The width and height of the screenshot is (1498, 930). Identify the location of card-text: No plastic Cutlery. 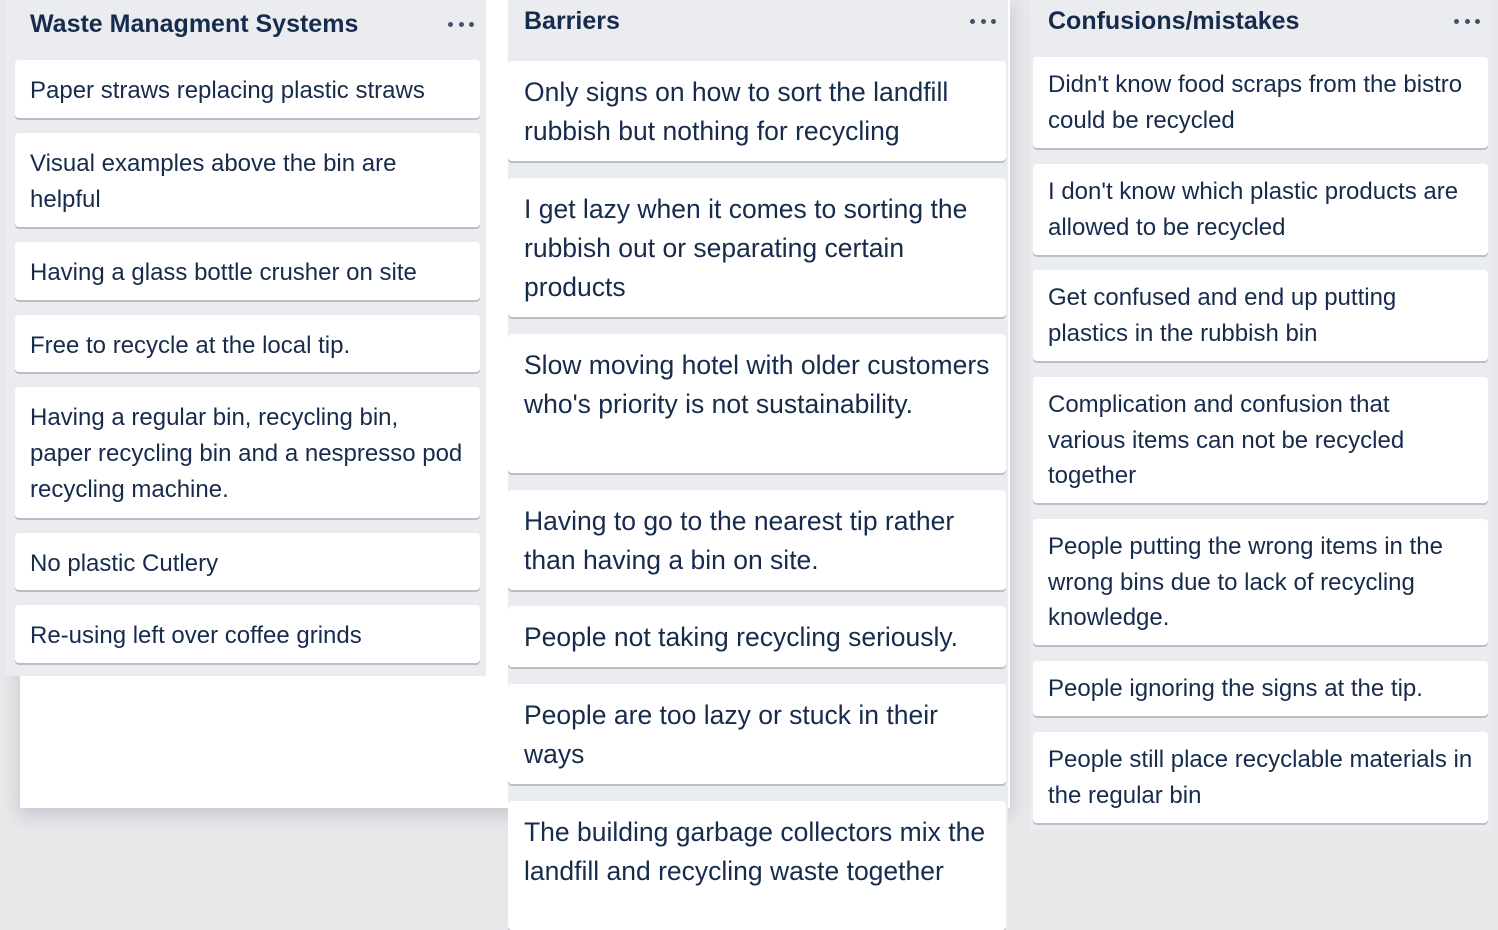
(124, 563).